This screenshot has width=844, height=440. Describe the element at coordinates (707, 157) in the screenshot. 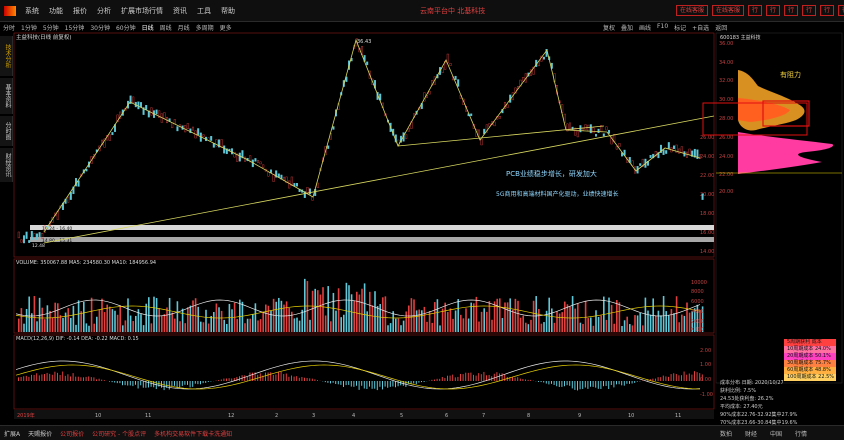

I see `price-axis-label: 24.00` at that location.